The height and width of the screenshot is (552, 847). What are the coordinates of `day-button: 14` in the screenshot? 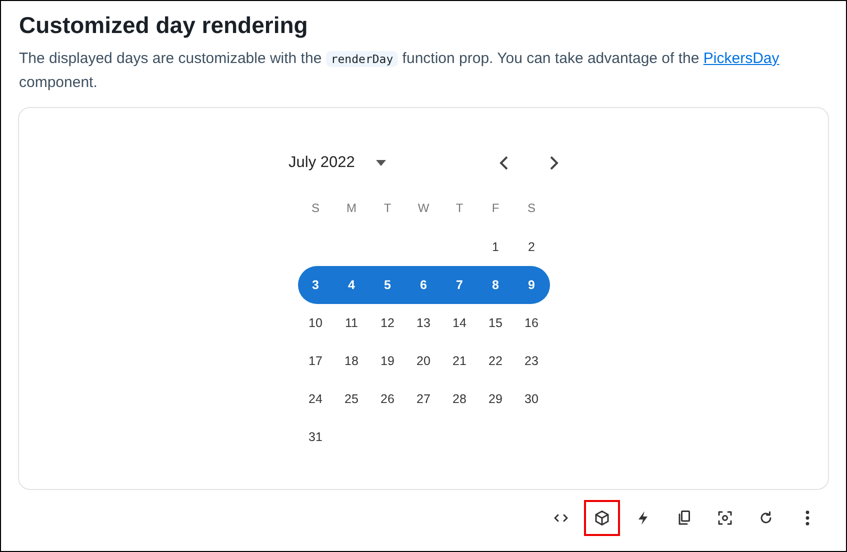 It's located at (460, 323).